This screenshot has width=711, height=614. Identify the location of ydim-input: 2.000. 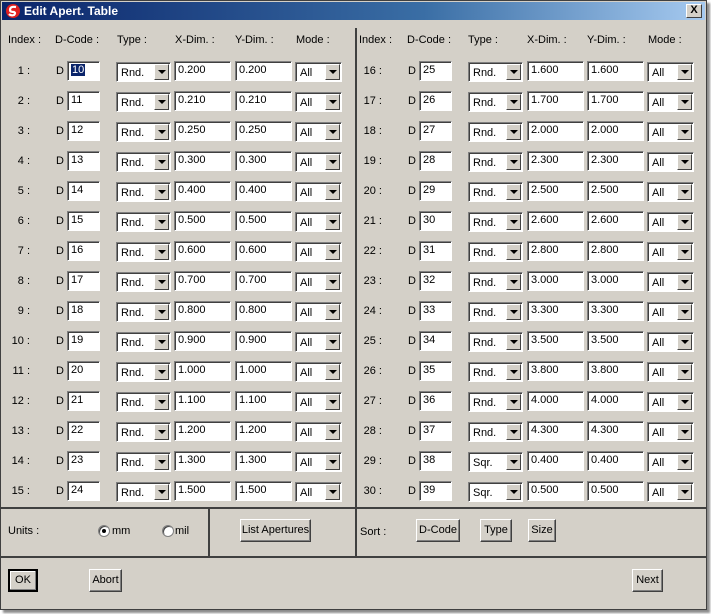
(615, 131).